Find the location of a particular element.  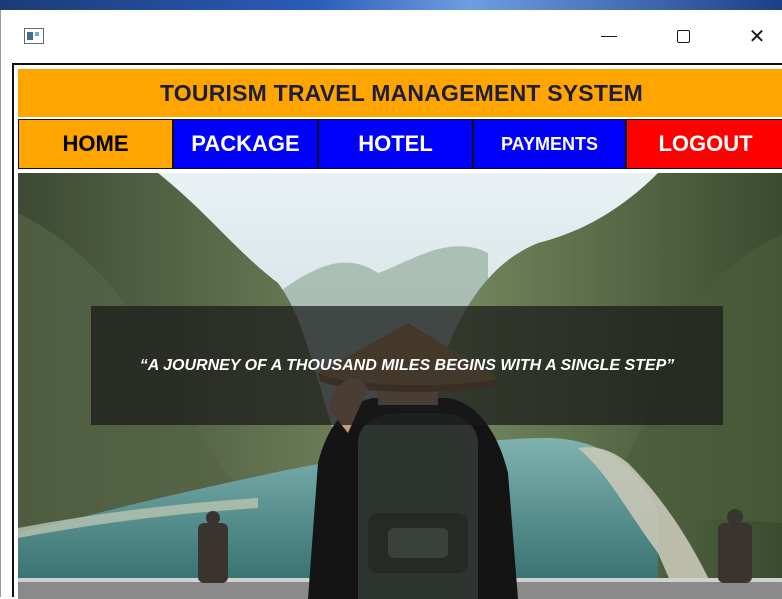

title-bar: ✕ is located at coordinates (391, 36).